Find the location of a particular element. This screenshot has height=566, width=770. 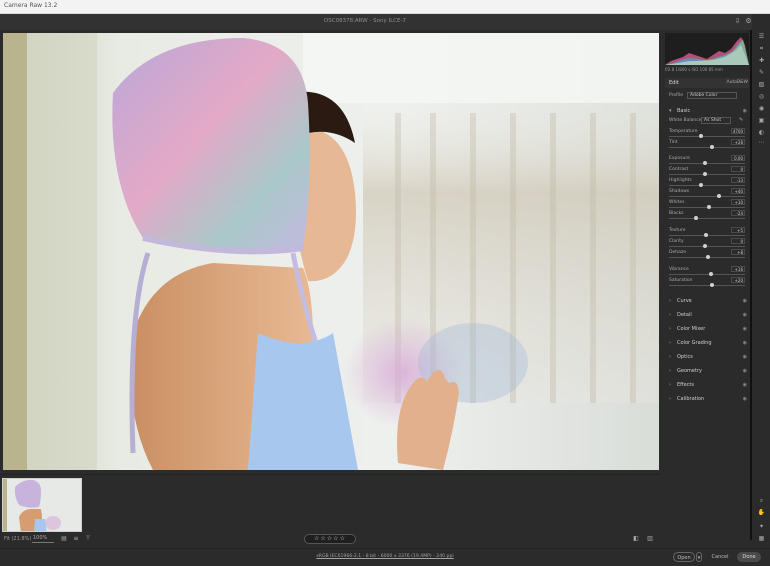

slider-vibrance: Vibrance +16 is located at coordinates (707, 271).